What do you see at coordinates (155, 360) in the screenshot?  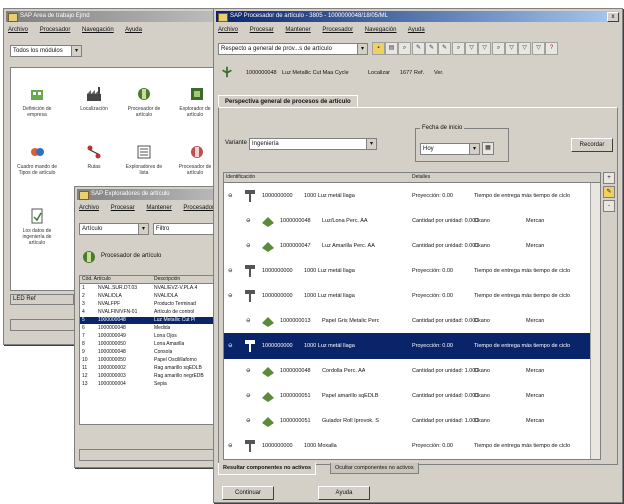 I see `table-row: 10 1000000050 Papel Oscilillaforno` at bounding box center [155, 360].